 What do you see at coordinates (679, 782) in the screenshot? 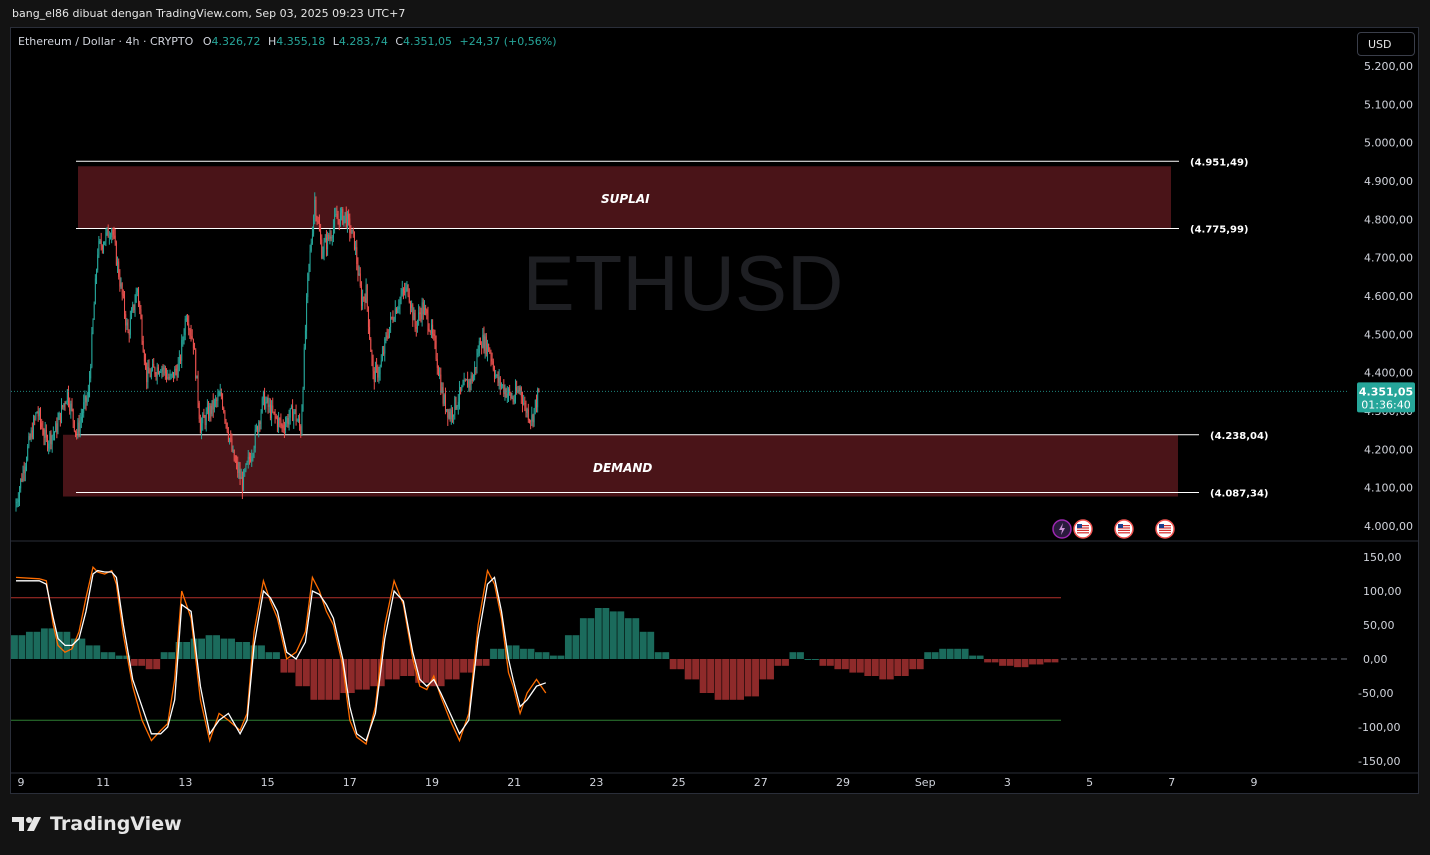
I see `time-axis-tick: 25` at bounding box center [679, 782].